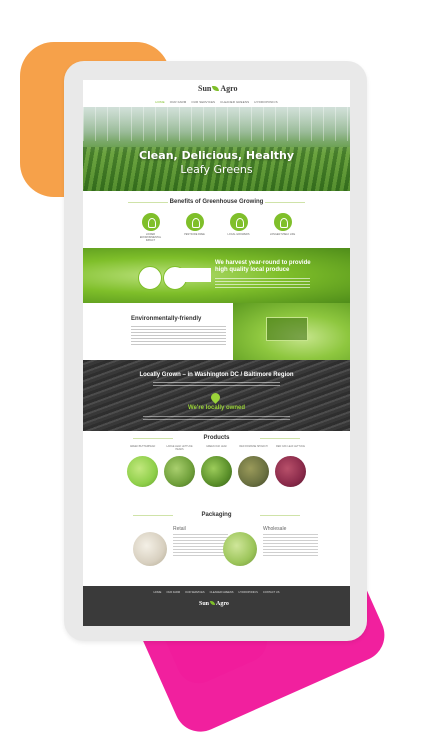 The height and width of the screenshot is (740, 432). What do you see at coordinates (271, 592) in the screenshot?
I see `footer-link-contact-us: Contact Us` at bounding box center [271, 592].